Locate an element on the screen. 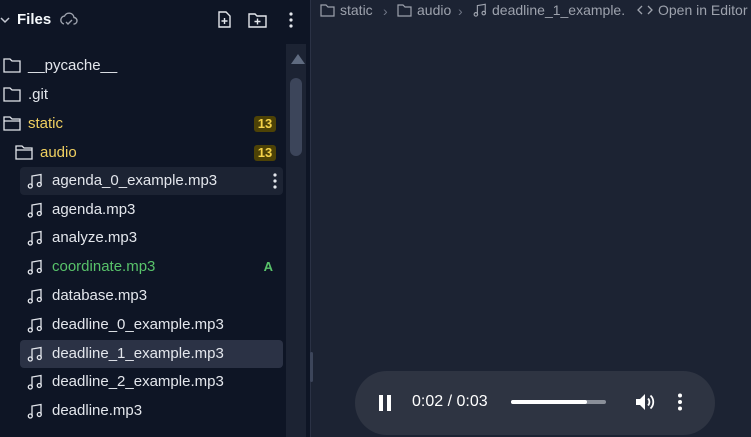 The width and height of the screenshot is (751, 437). tree-item-label: analyze.mp3 is located at coordinates (95, 237).